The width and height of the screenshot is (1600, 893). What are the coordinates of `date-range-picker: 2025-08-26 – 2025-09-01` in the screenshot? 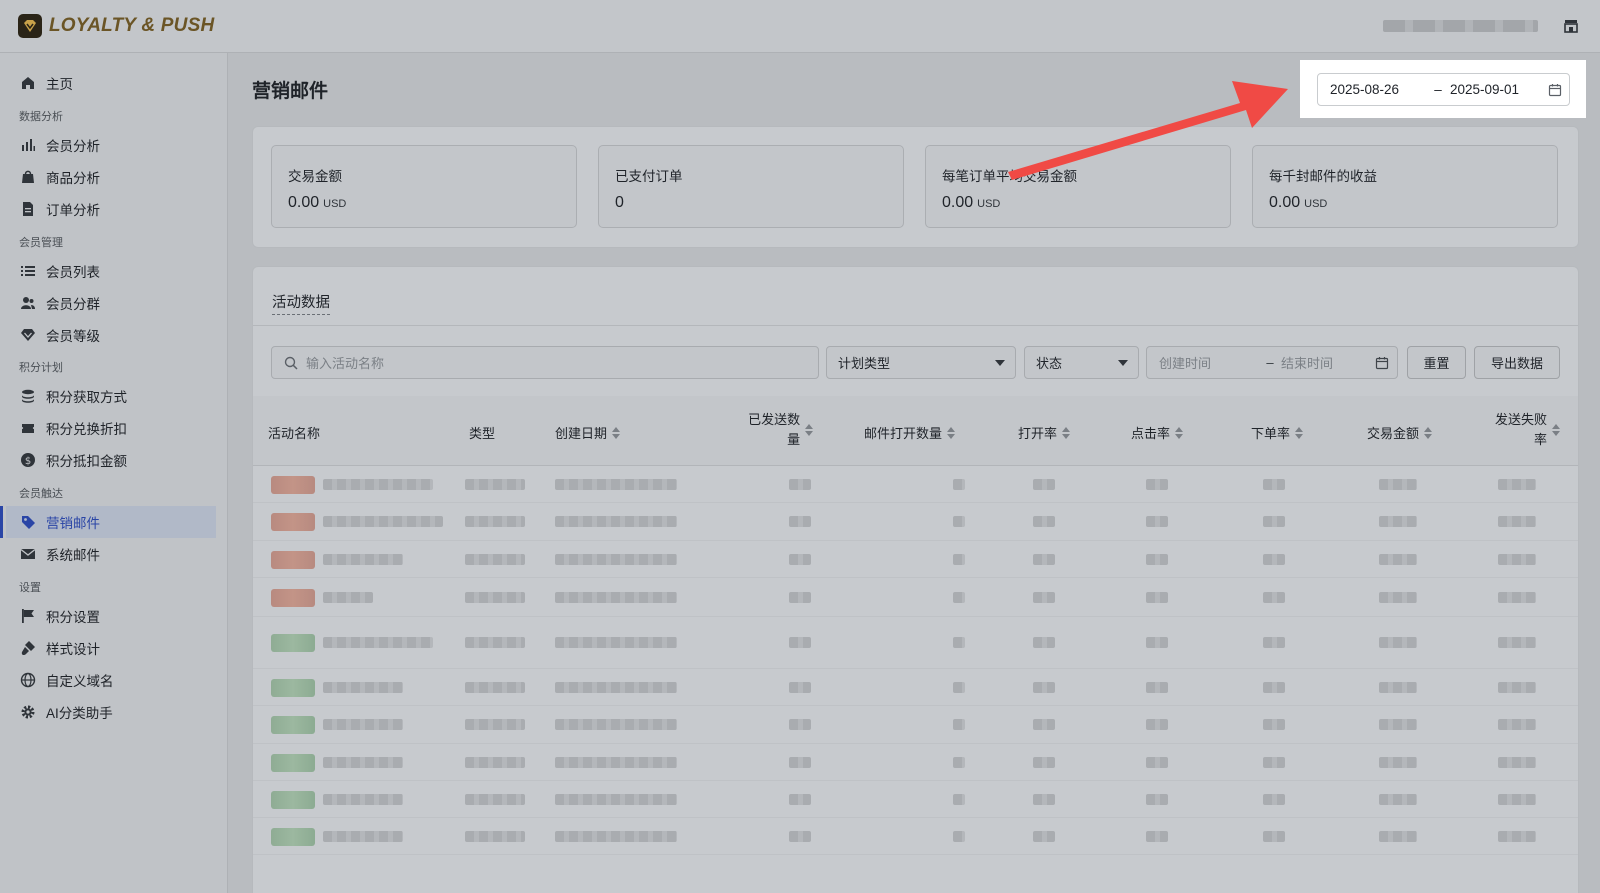 It's located at (1443, 89).